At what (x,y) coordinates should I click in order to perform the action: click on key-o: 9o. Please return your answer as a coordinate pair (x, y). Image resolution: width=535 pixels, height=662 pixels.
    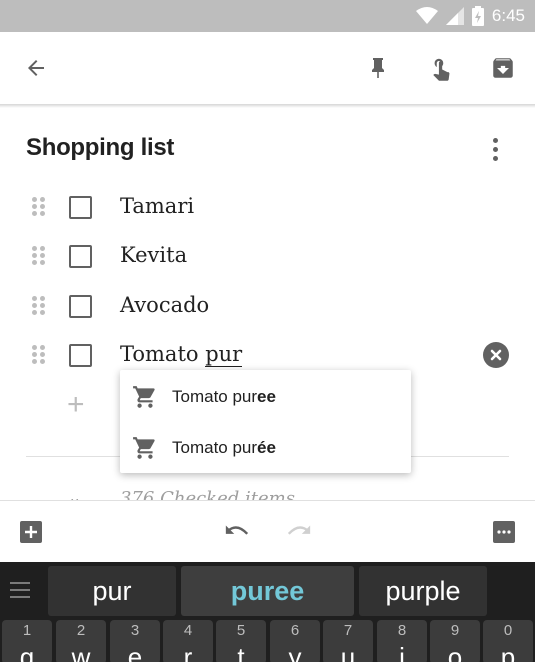
    Looking at the image, I should click on (455, 641).